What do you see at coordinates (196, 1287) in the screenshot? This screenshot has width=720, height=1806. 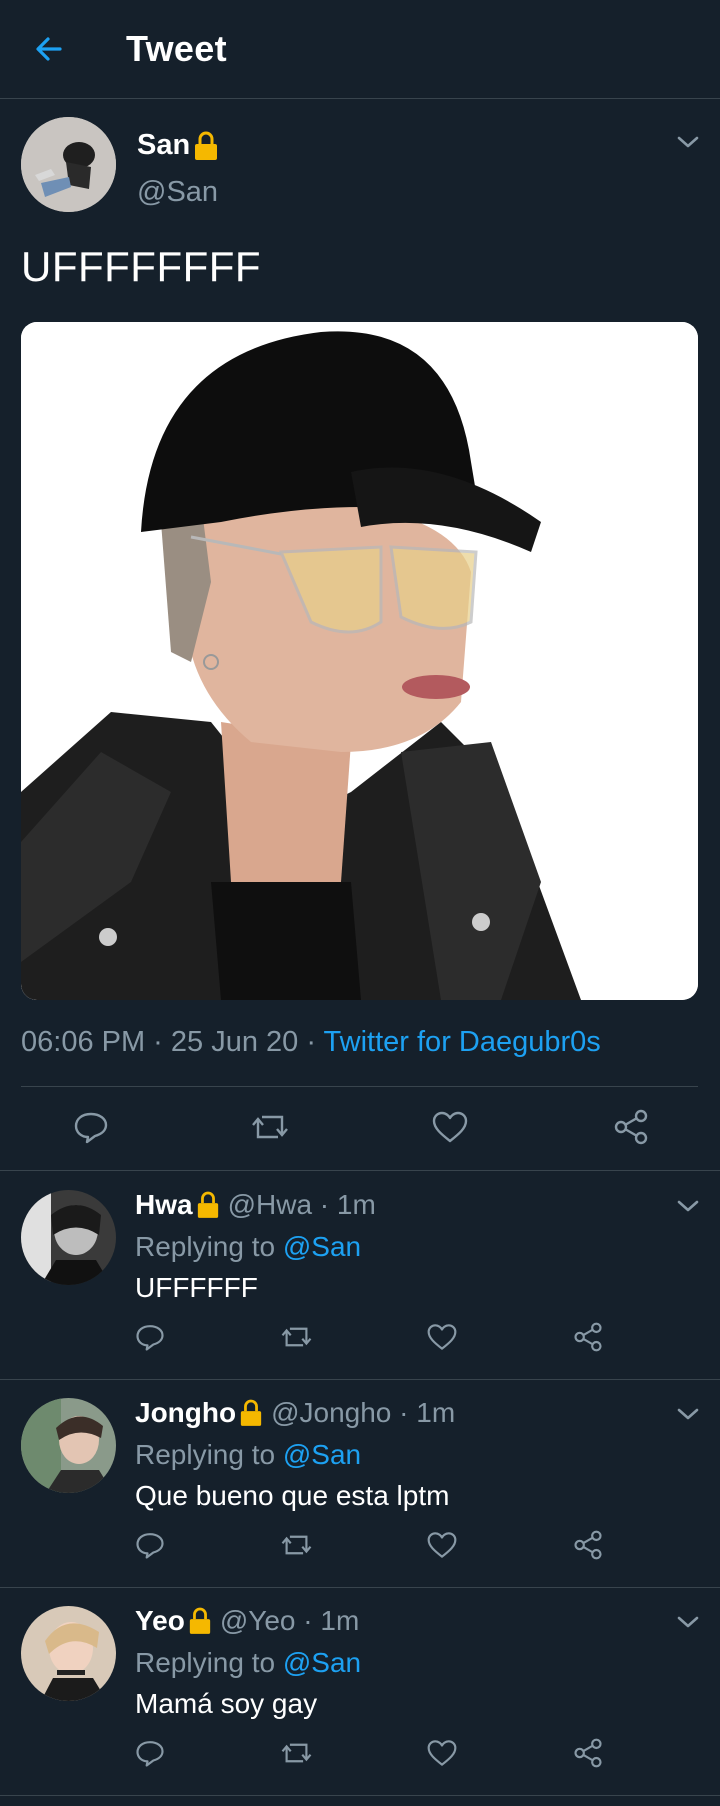 I see `reply-text: UFFFFFF` at bounding box center [196, 1287].